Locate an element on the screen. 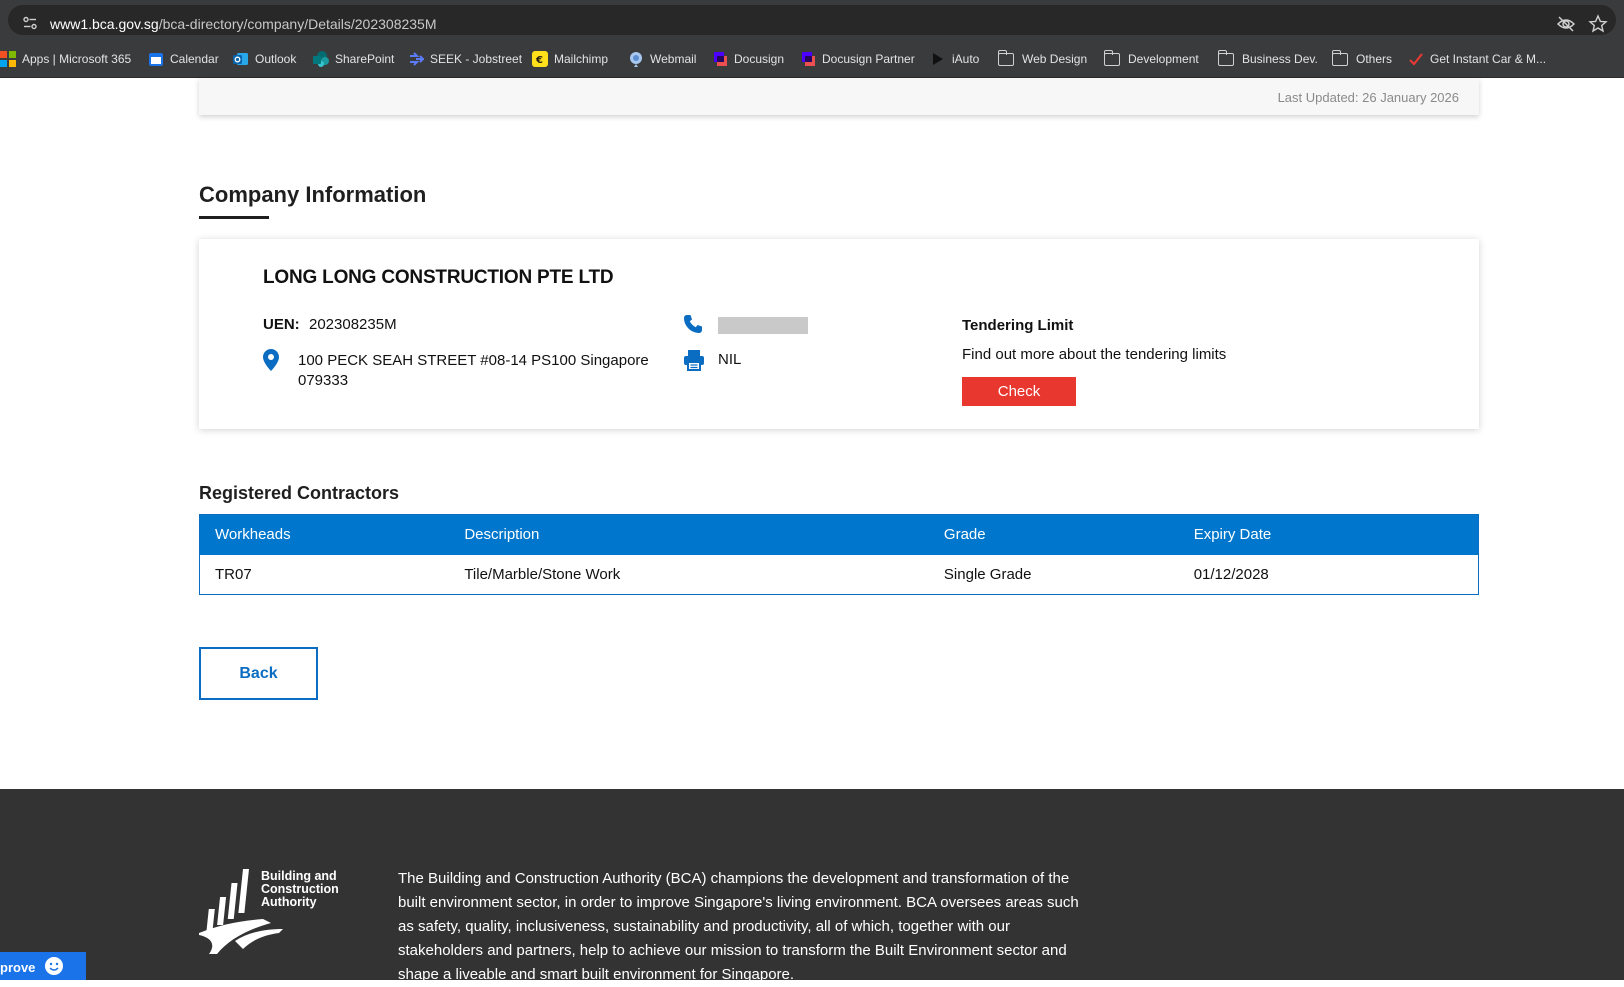 The width and height of the screenshot is (1624, 987). section-title: Company Information is located at coordinates (313, 194).